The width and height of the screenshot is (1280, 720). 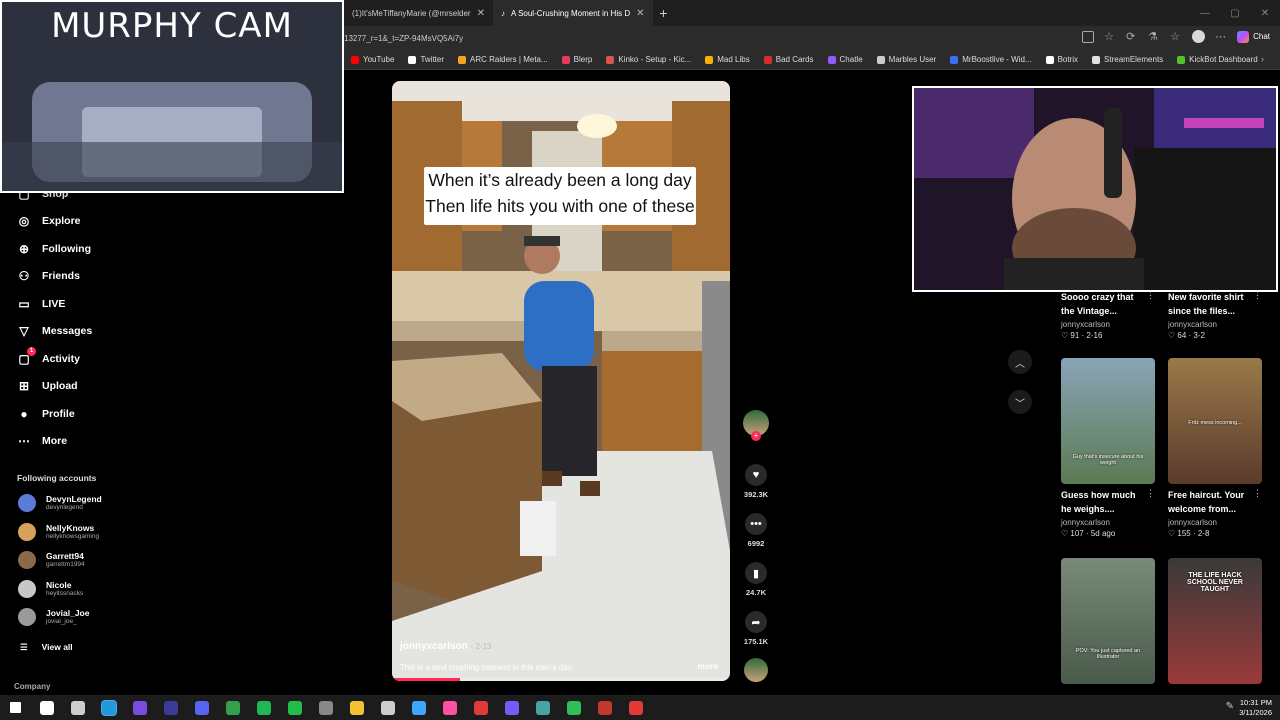 I want to click on maximize-button: ▢, so click(x=1235, y=13).